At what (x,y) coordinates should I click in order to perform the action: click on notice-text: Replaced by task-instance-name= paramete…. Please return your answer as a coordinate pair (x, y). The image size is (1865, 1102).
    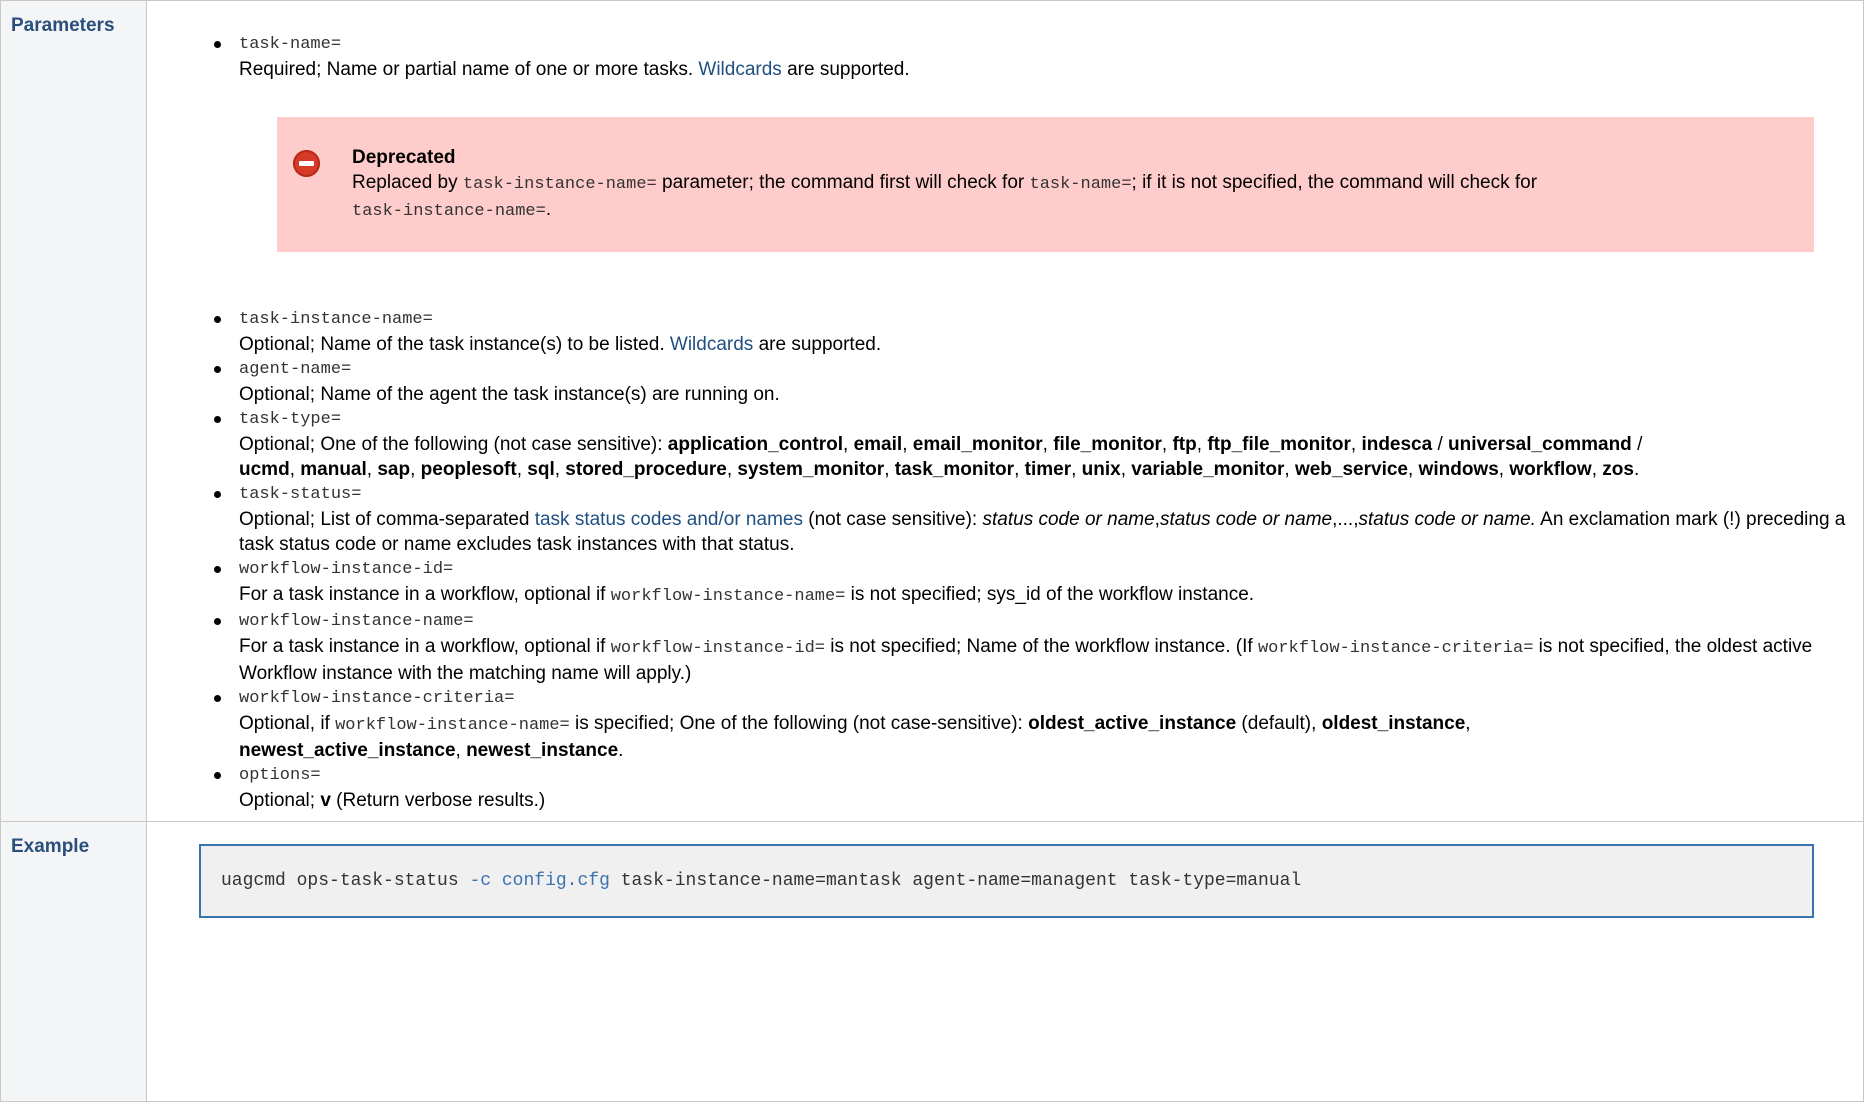
    Looking at the image, I should click on (945, 196).